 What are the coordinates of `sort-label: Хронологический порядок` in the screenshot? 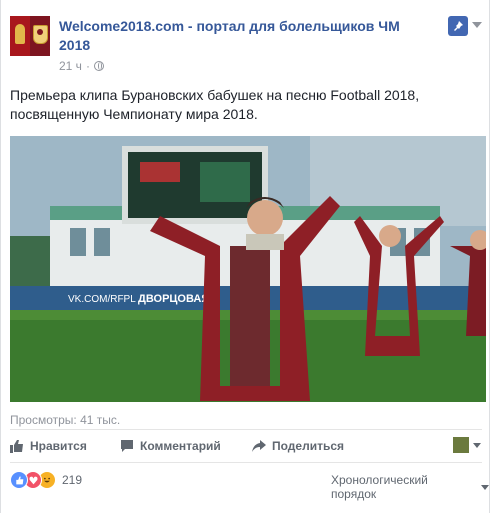 It's located at (379, 487).